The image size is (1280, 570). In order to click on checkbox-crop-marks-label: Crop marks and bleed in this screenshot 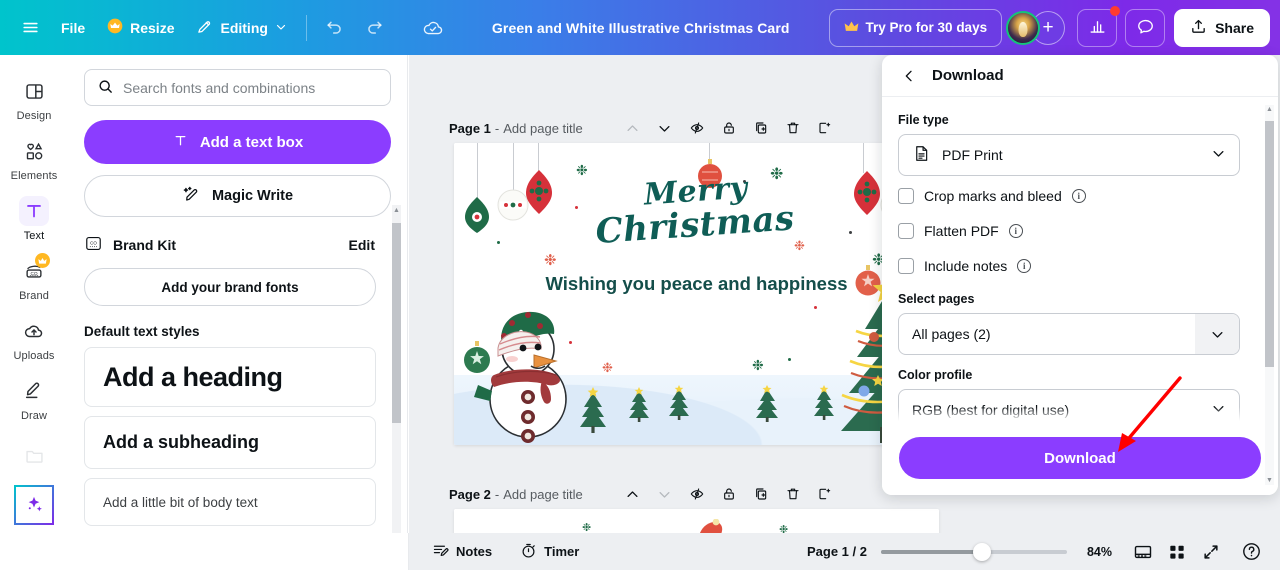, I will do `click(993, 196)`.